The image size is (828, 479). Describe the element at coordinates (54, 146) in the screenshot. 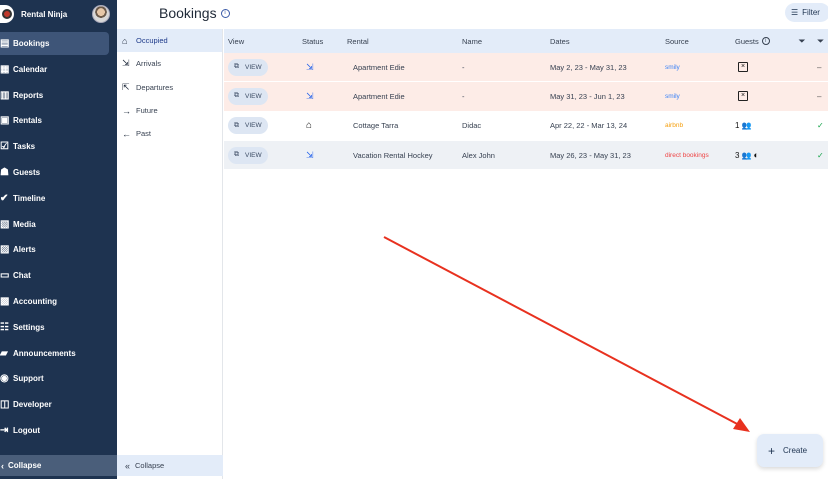

I see `sidebar-item-tasks: ☑ Tasks` at that location.